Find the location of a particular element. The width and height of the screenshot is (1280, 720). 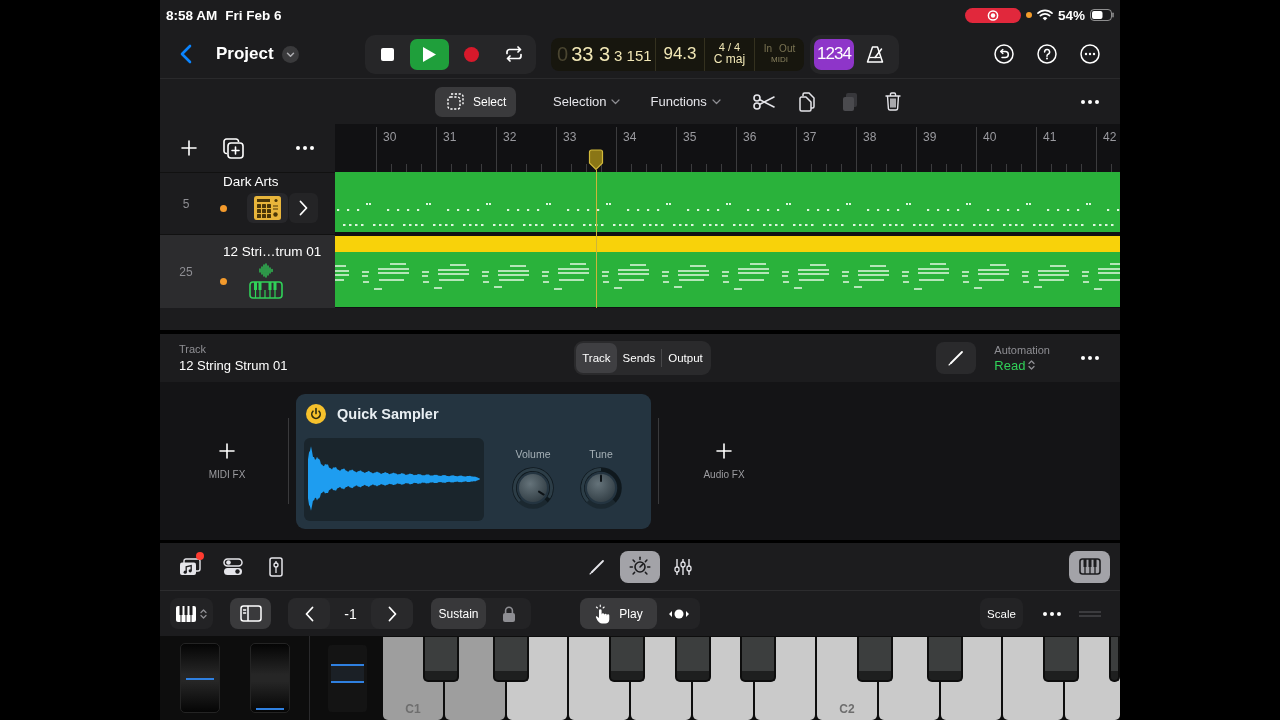

status-time: 8:58 AM is located at coordinates (192, 15).